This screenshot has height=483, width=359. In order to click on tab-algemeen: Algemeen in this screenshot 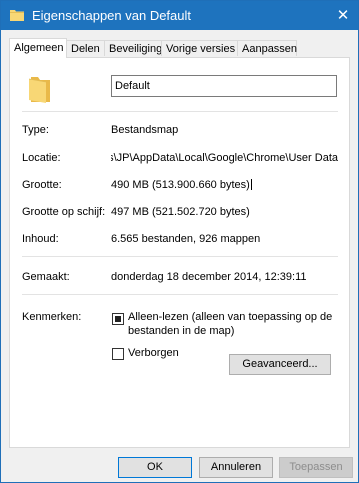, I will do `click(38, 48)`.